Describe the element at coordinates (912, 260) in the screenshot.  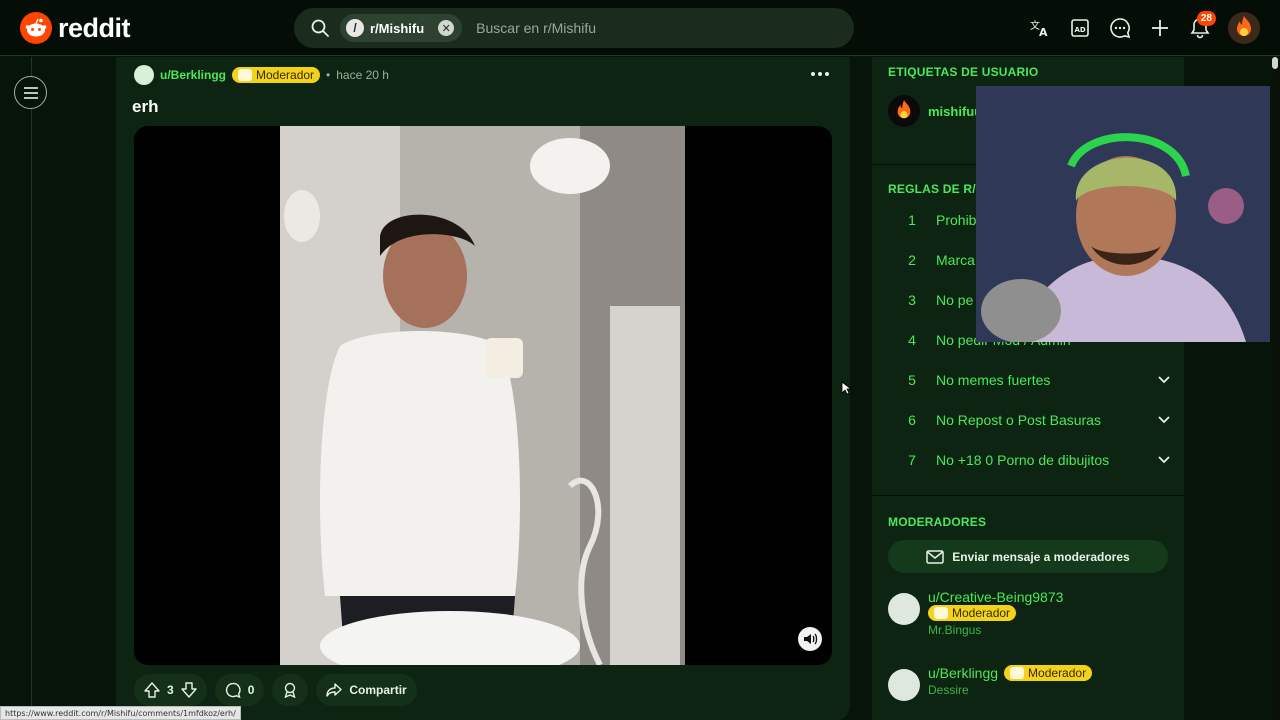
I see `rule-number: 2` at that location.